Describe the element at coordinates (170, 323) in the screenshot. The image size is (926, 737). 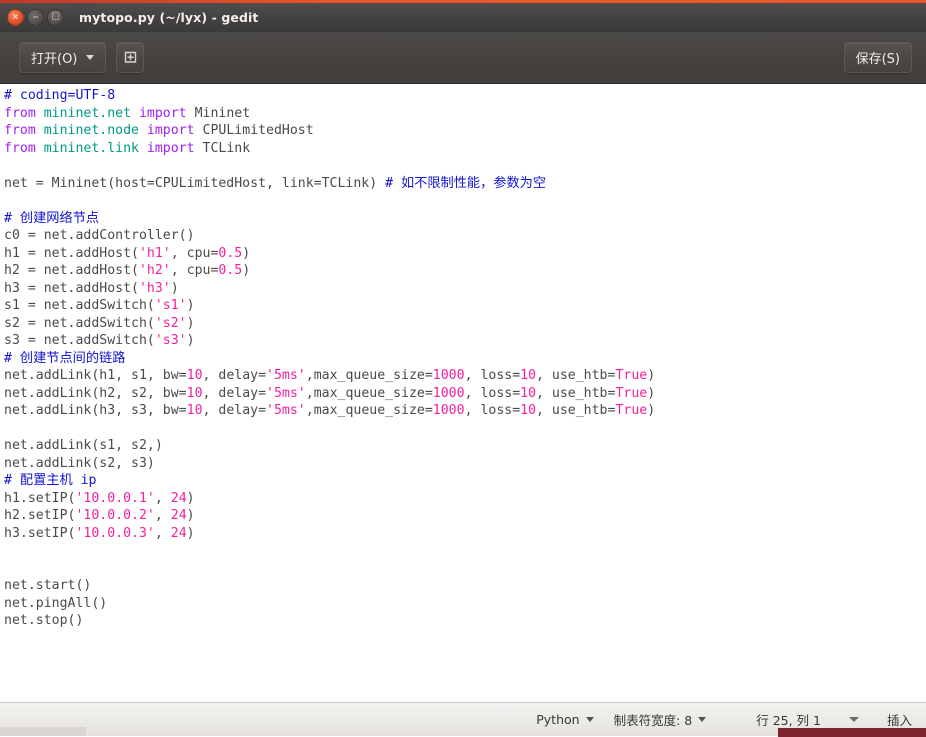
I see `code-token: 's2'` at that location.